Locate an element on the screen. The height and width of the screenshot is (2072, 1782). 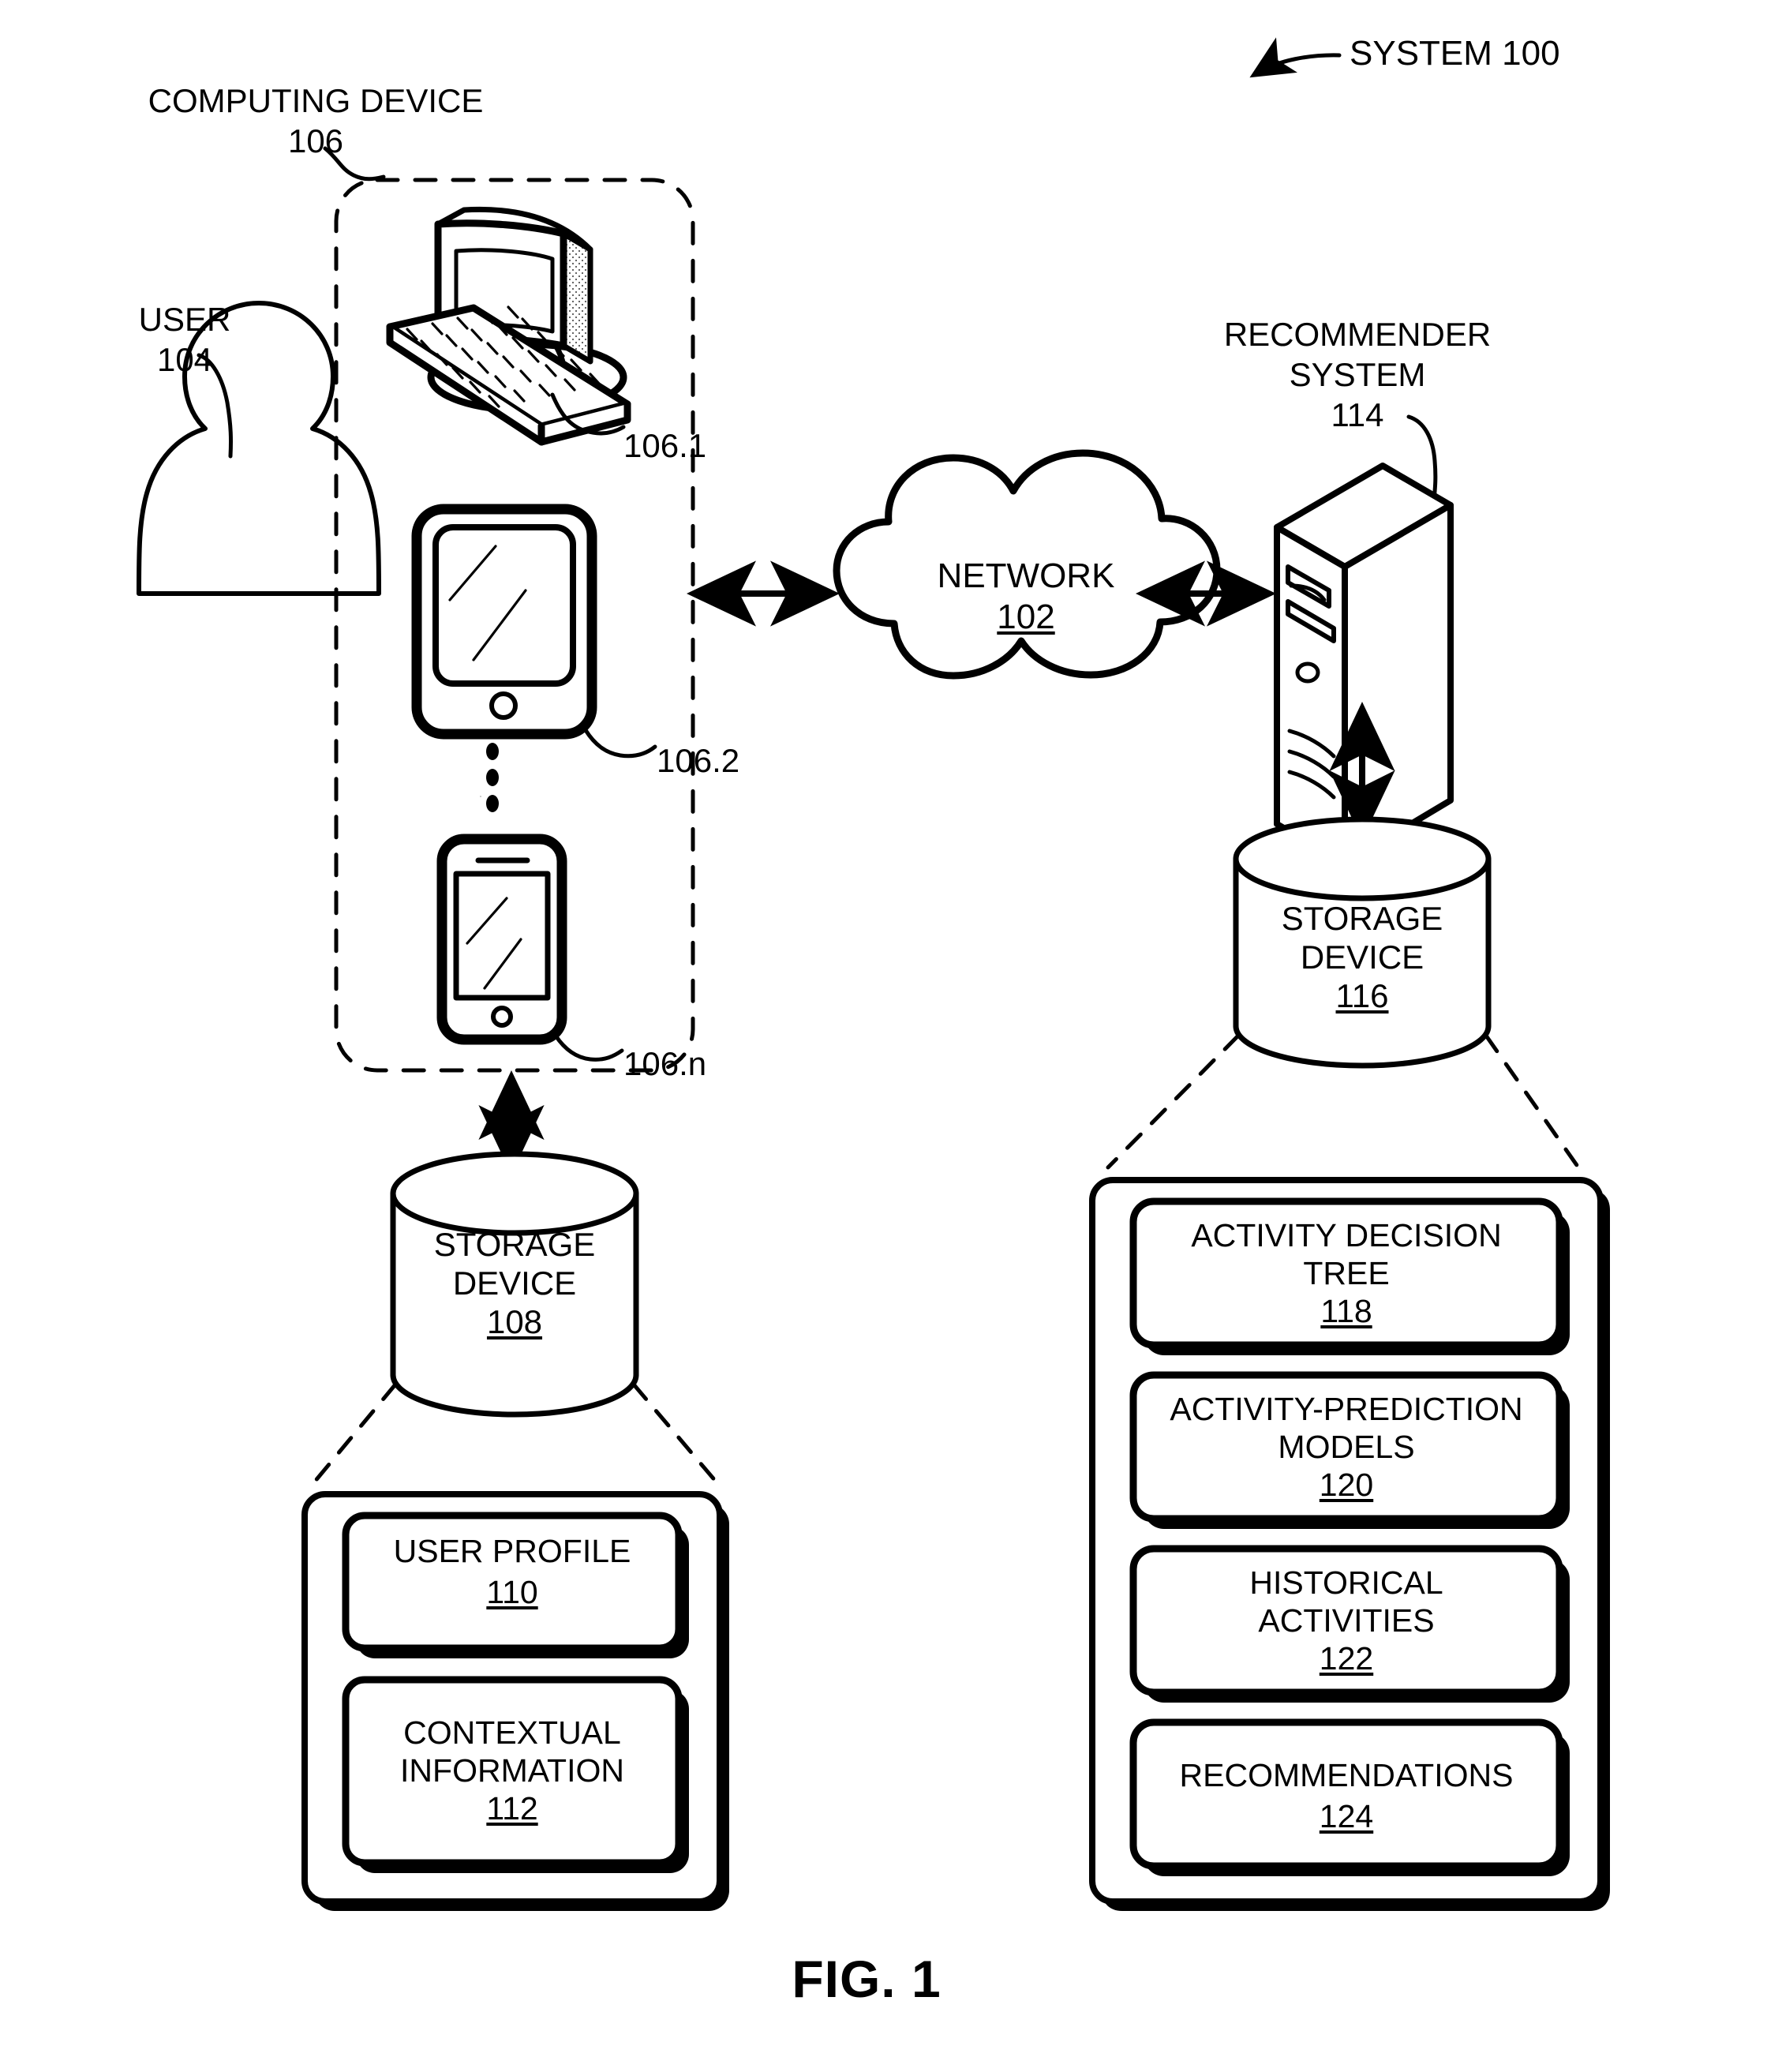
vertical-ellipsis-icon is located at coordinates (492, 777).